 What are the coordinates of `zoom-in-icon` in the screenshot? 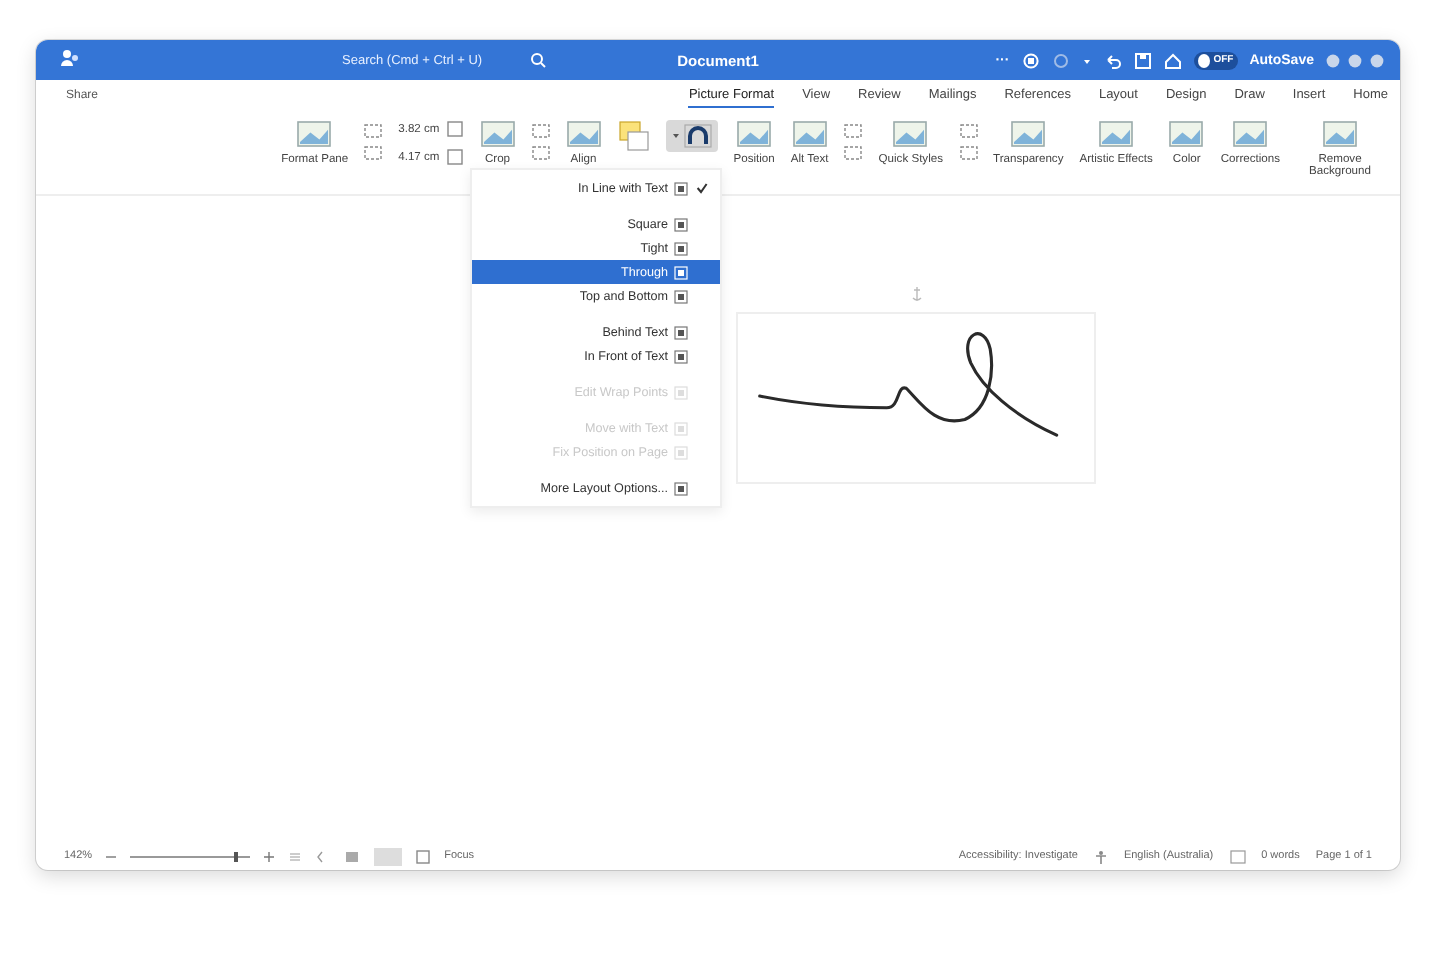 It's located at (269, 856).